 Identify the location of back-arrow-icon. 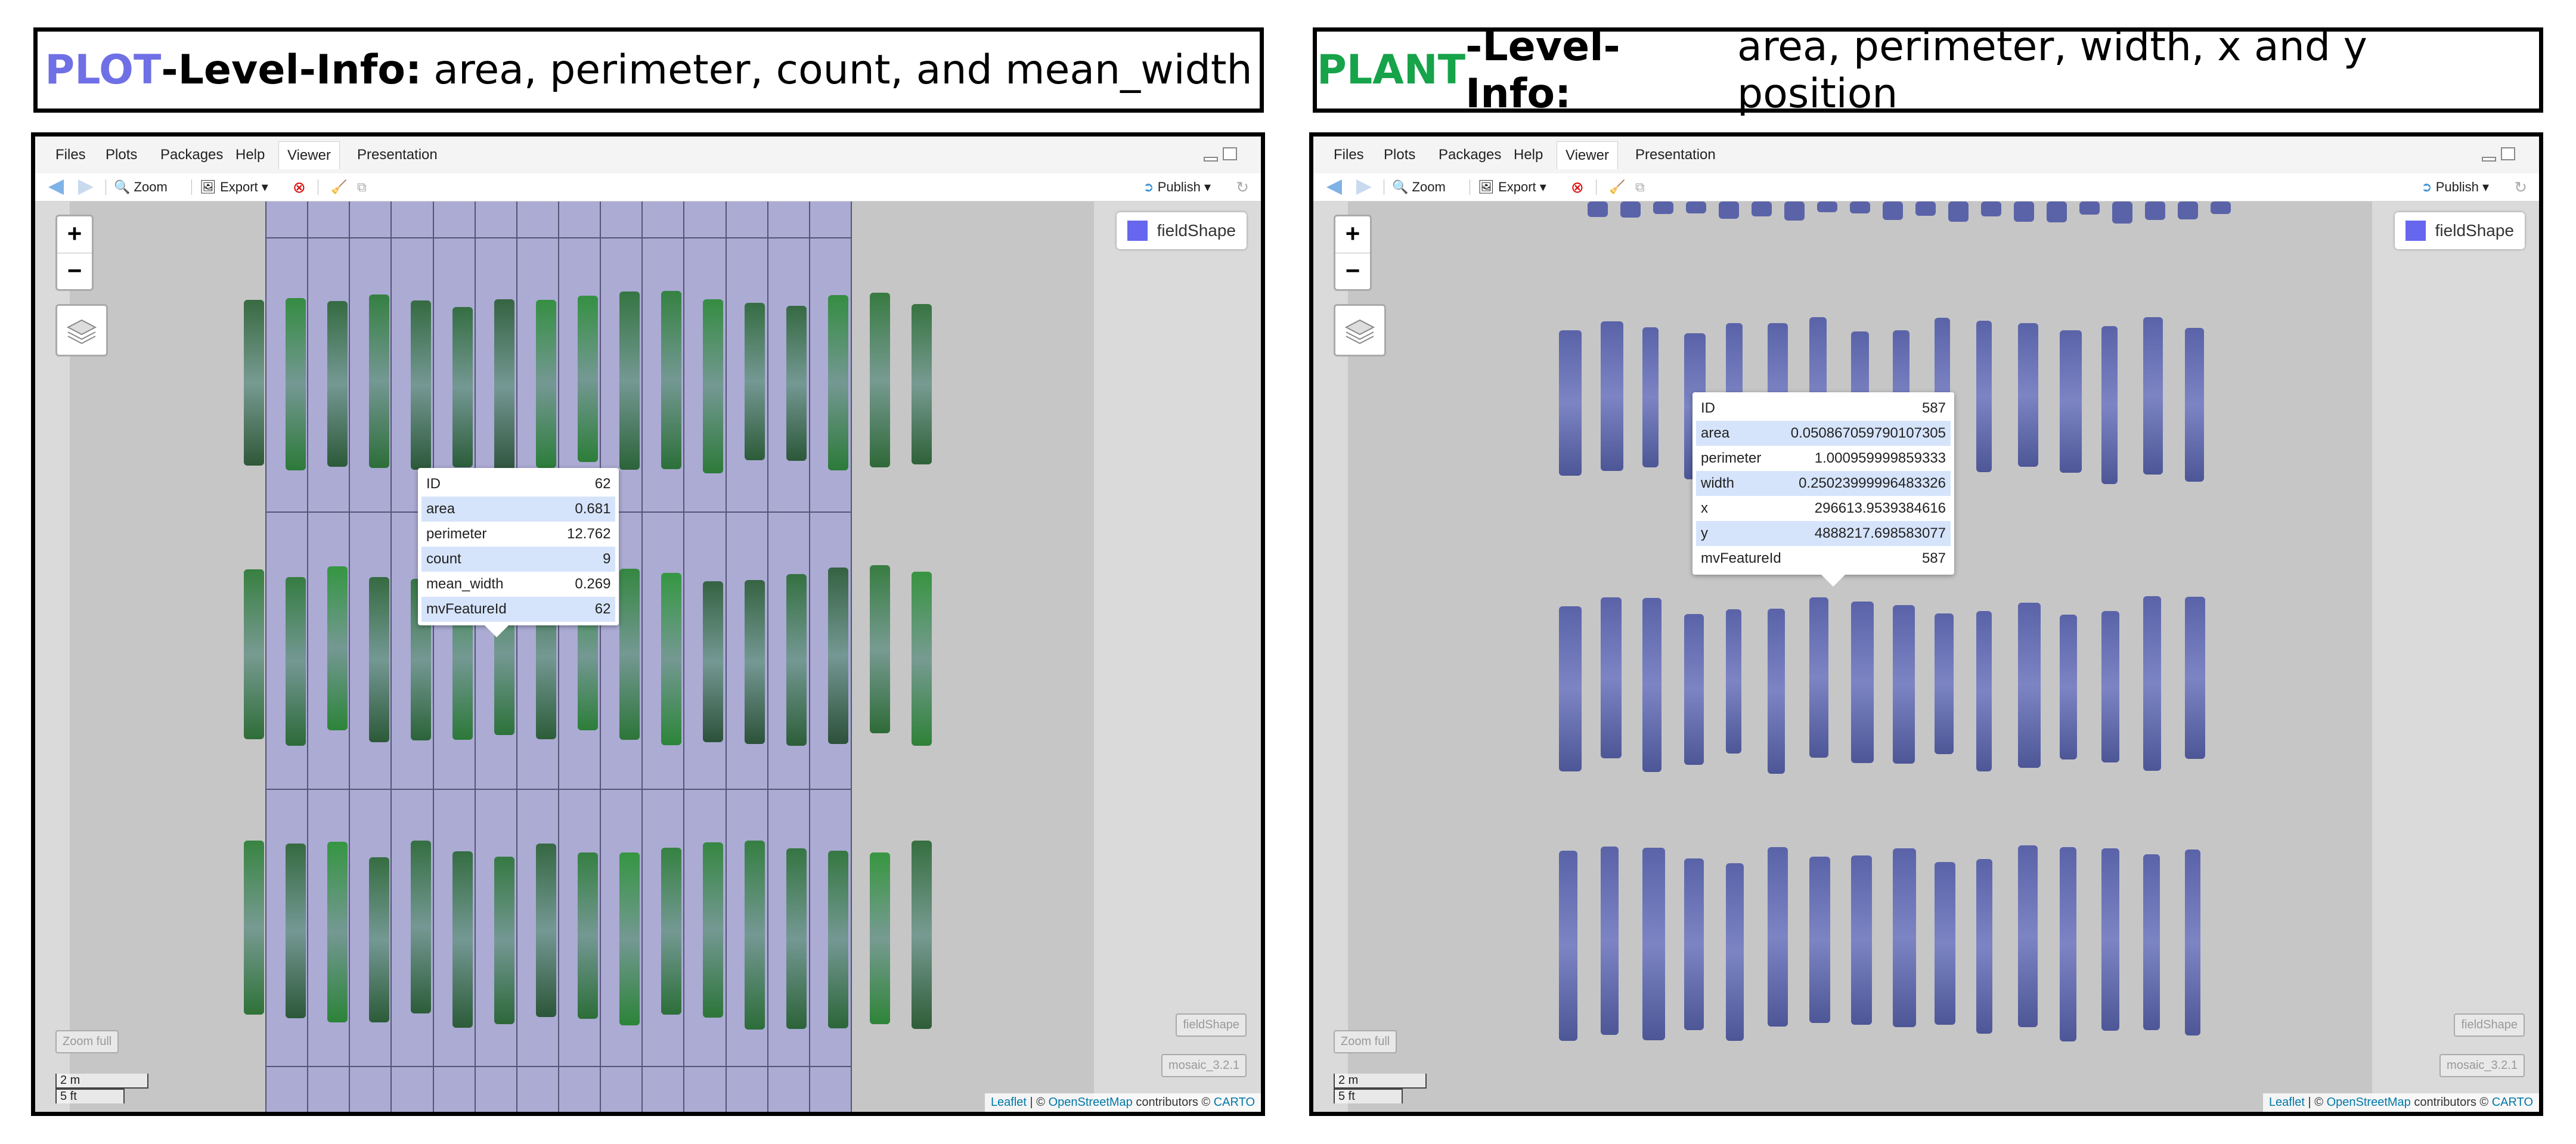
(1334, 187).